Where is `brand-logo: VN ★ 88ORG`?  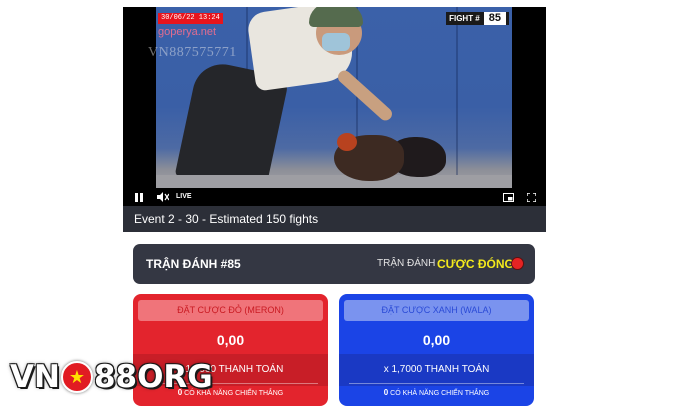
brand-logo: VN ★ 88ORG is located at coordinates (111, 377).